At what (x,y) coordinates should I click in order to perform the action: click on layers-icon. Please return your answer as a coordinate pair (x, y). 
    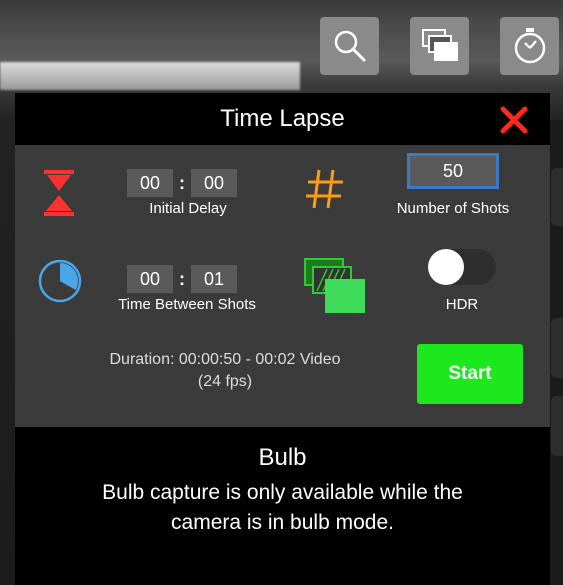
    Looking at the image, I should click on (439, 45).